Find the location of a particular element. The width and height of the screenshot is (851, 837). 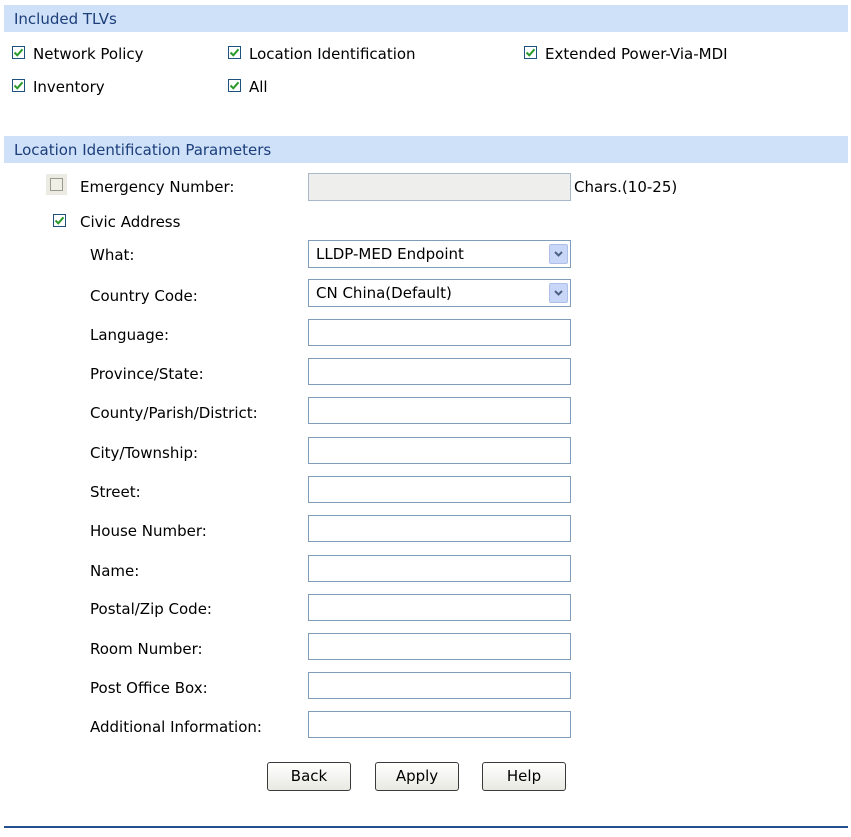

all-label: All is located at coordinates (258, 87).